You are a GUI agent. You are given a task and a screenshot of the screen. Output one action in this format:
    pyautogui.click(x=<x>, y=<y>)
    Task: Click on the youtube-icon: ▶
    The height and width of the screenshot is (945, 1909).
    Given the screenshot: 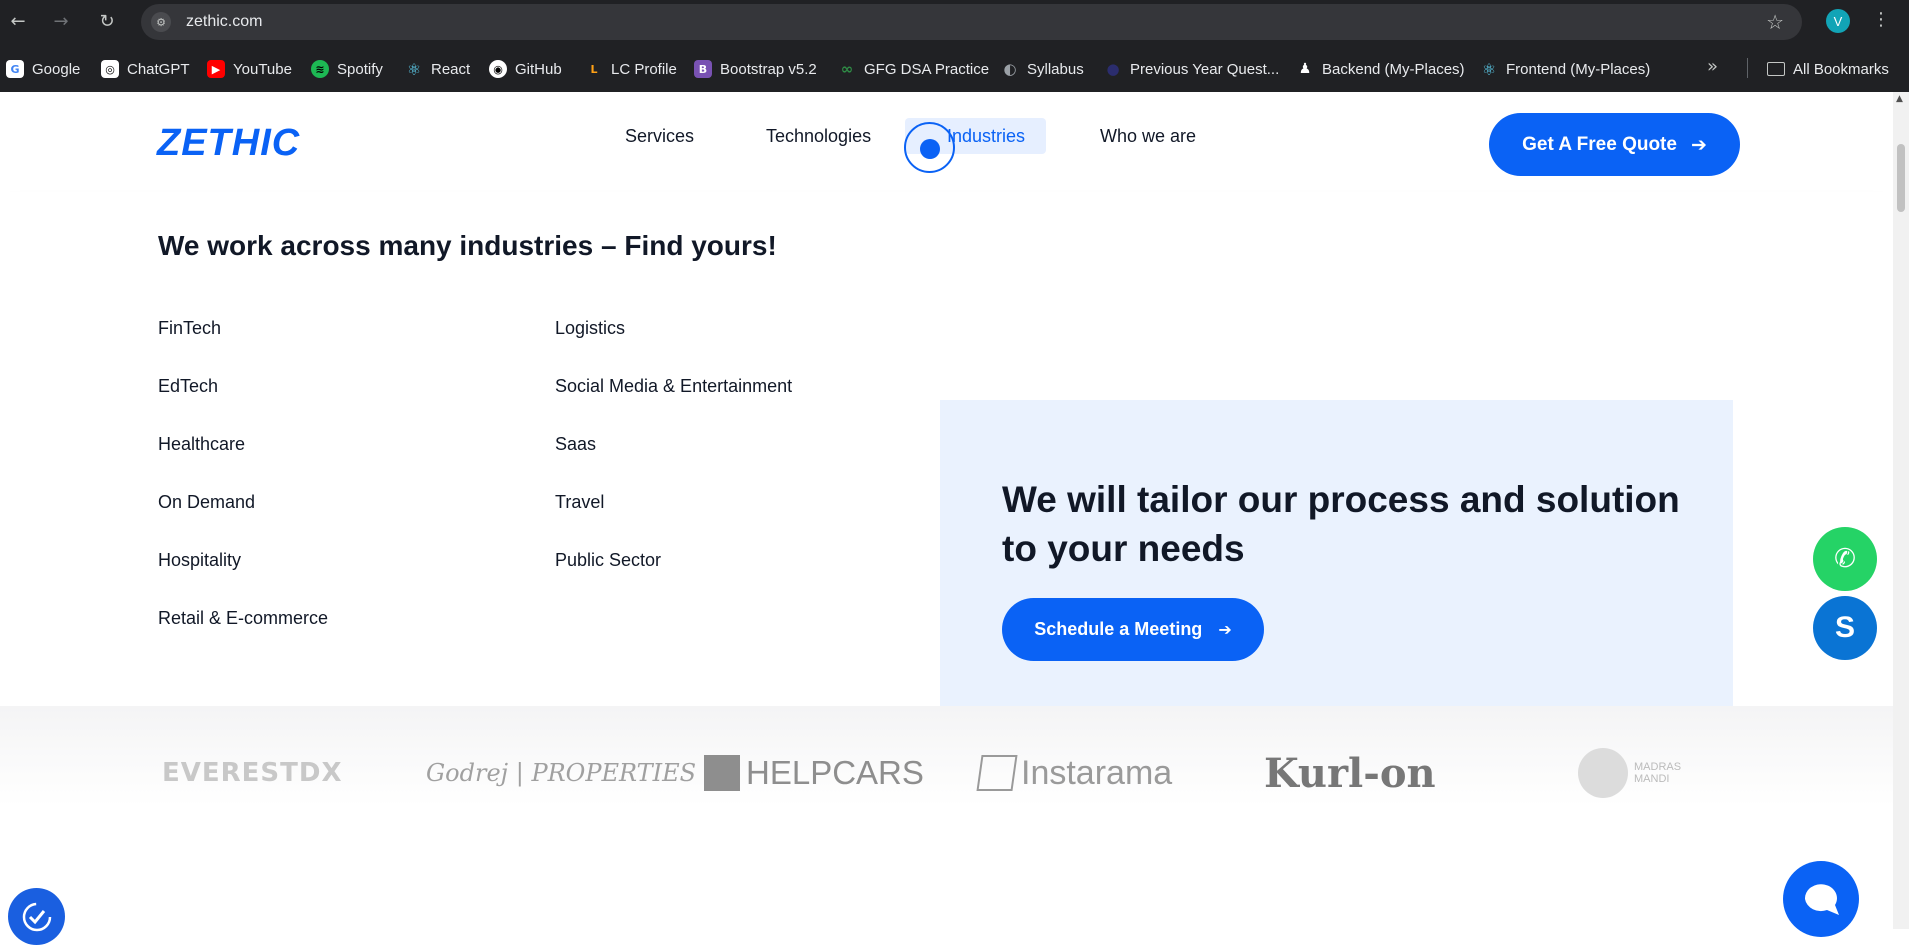 What is the action you would take?
    pyautogui.click(x=216, y=69)
    